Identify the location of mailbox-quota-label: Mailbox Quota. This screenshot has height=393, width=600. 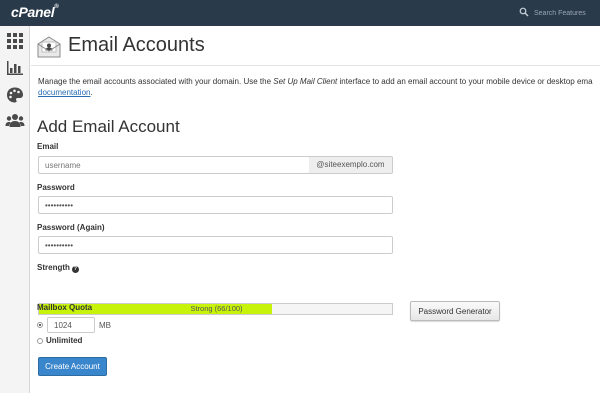
(65, 307).